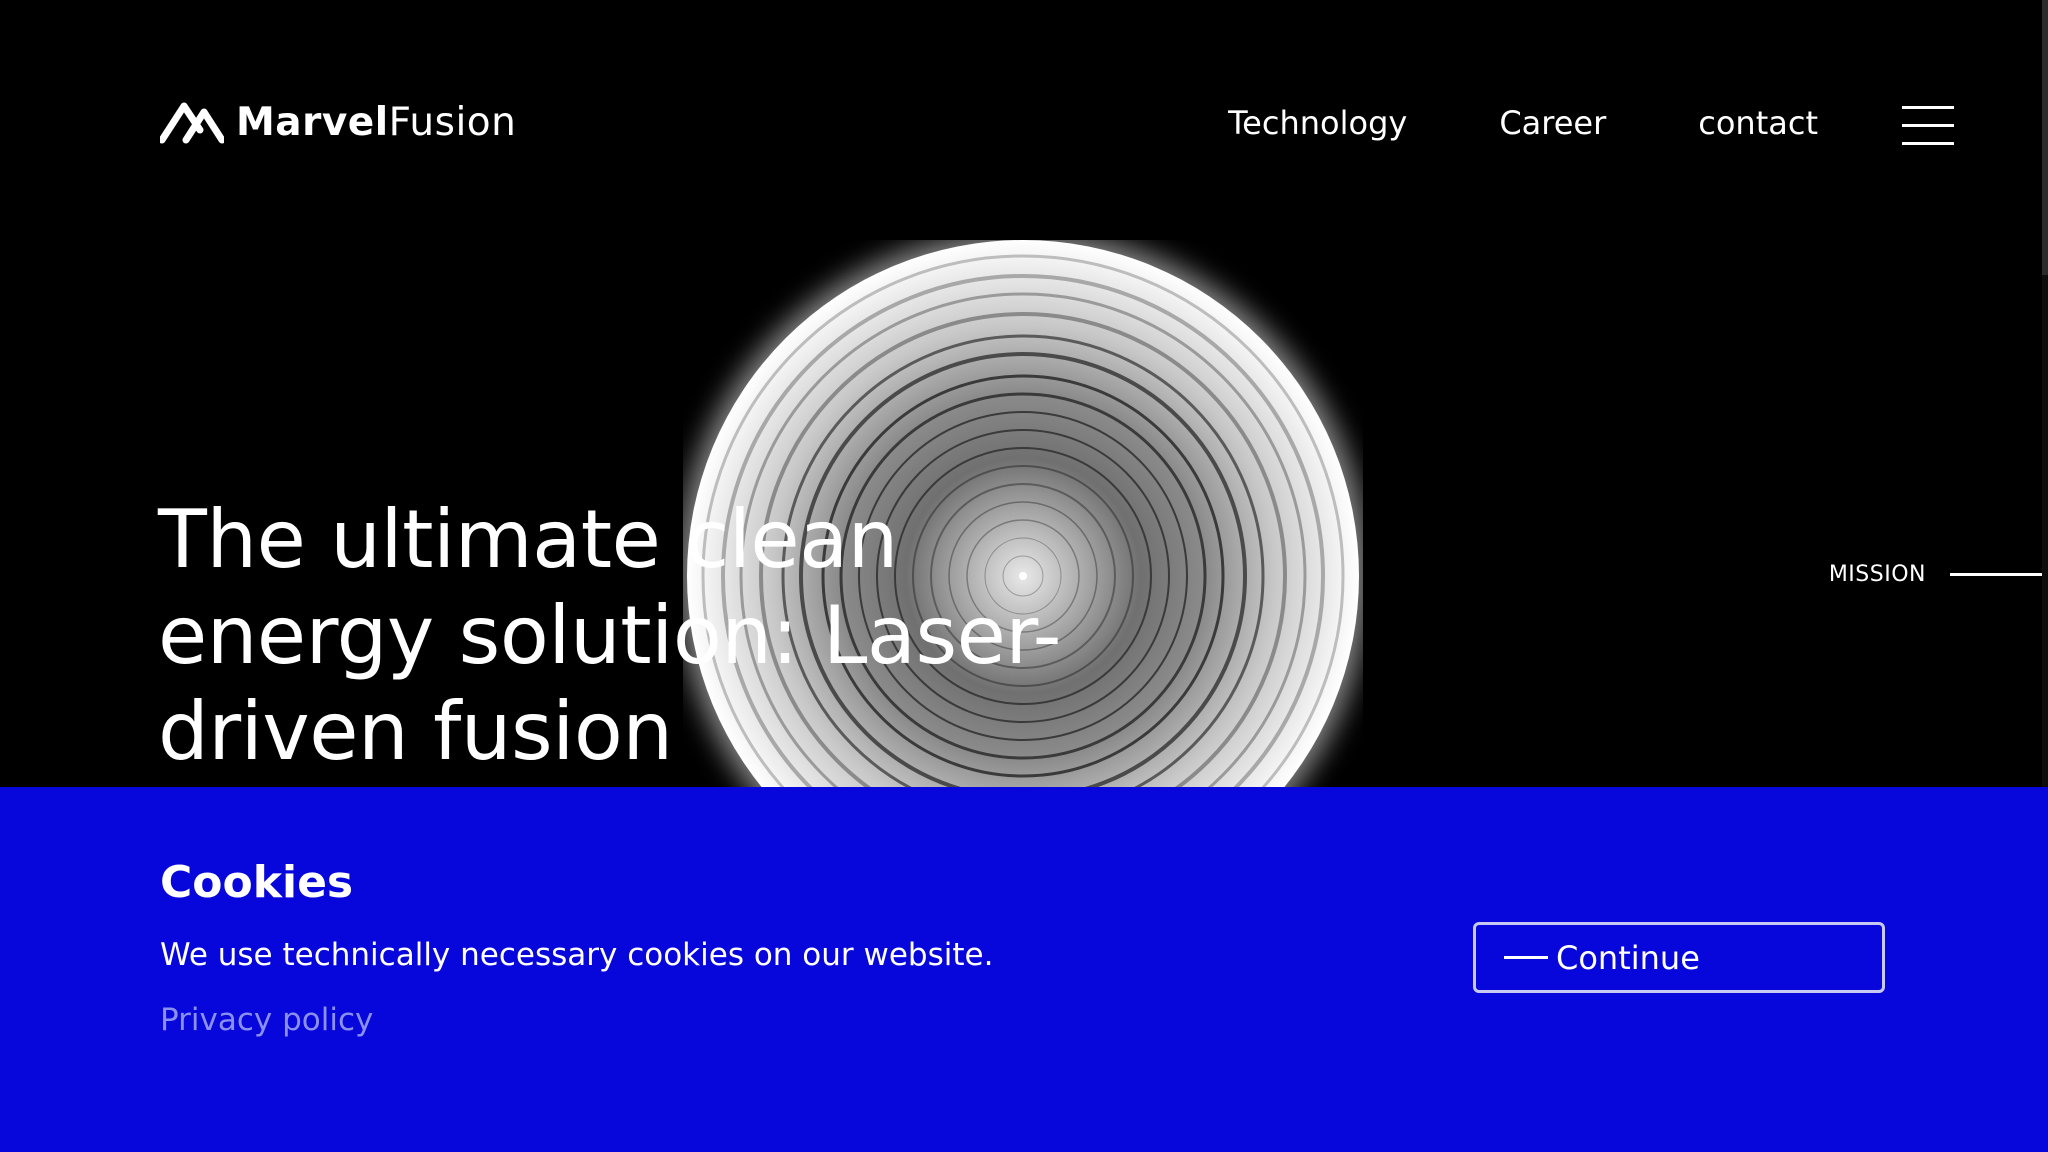 The image size is (2048, 1152). Describe the element at coordinates (1928, 125) in the screenshot. I see `hamburger-menu-icon` at that location.